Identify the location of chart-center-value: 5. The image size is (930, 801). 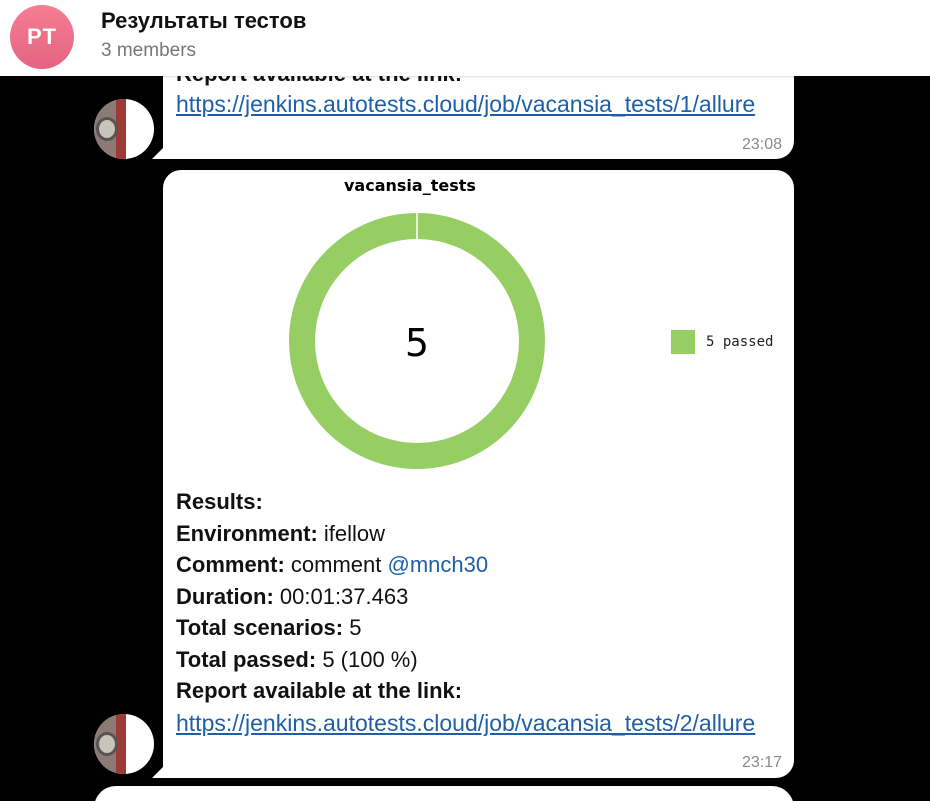
(417, 343).